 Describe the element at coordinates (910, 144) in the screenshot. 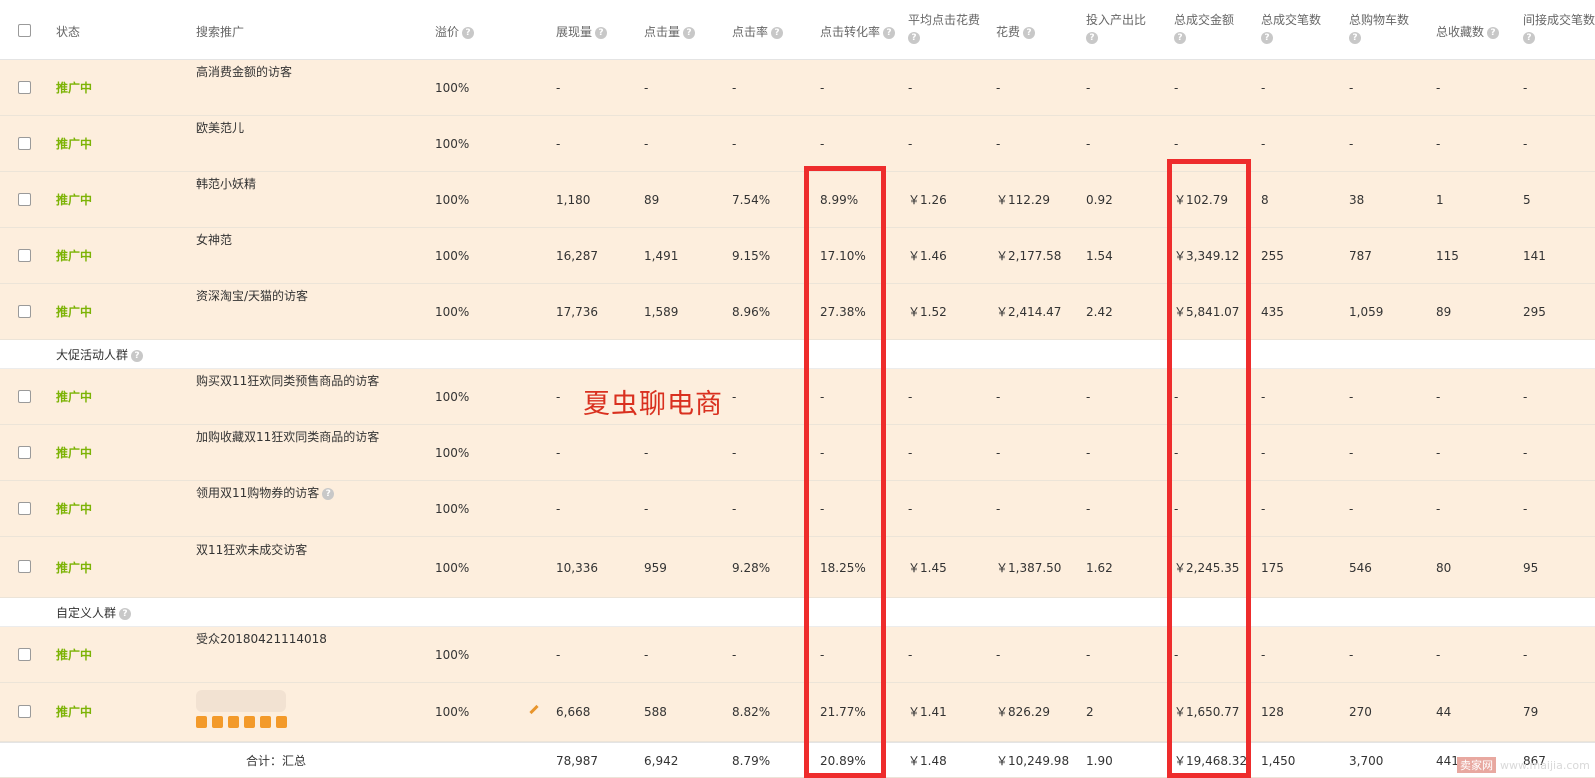

I see `avg-cpc-value: -` at that location.